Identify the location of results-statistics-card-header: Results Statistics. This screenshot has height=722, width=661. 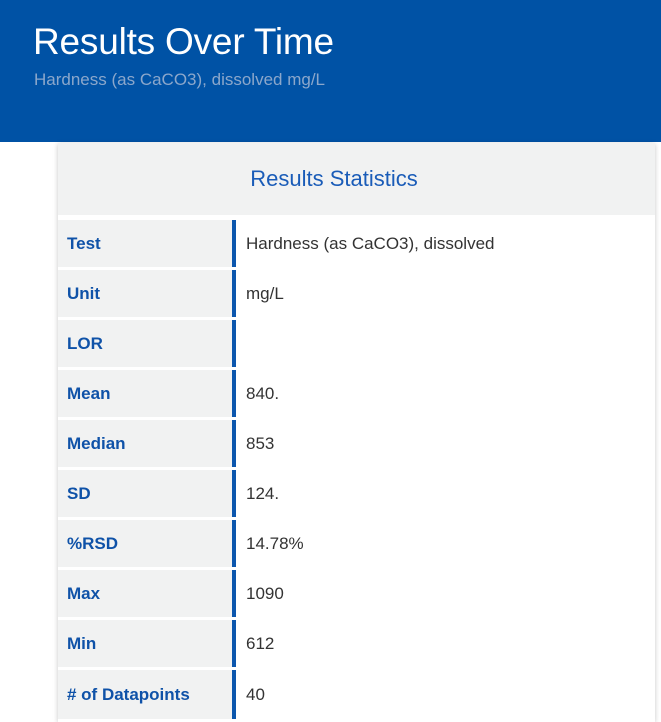
(356, 179).